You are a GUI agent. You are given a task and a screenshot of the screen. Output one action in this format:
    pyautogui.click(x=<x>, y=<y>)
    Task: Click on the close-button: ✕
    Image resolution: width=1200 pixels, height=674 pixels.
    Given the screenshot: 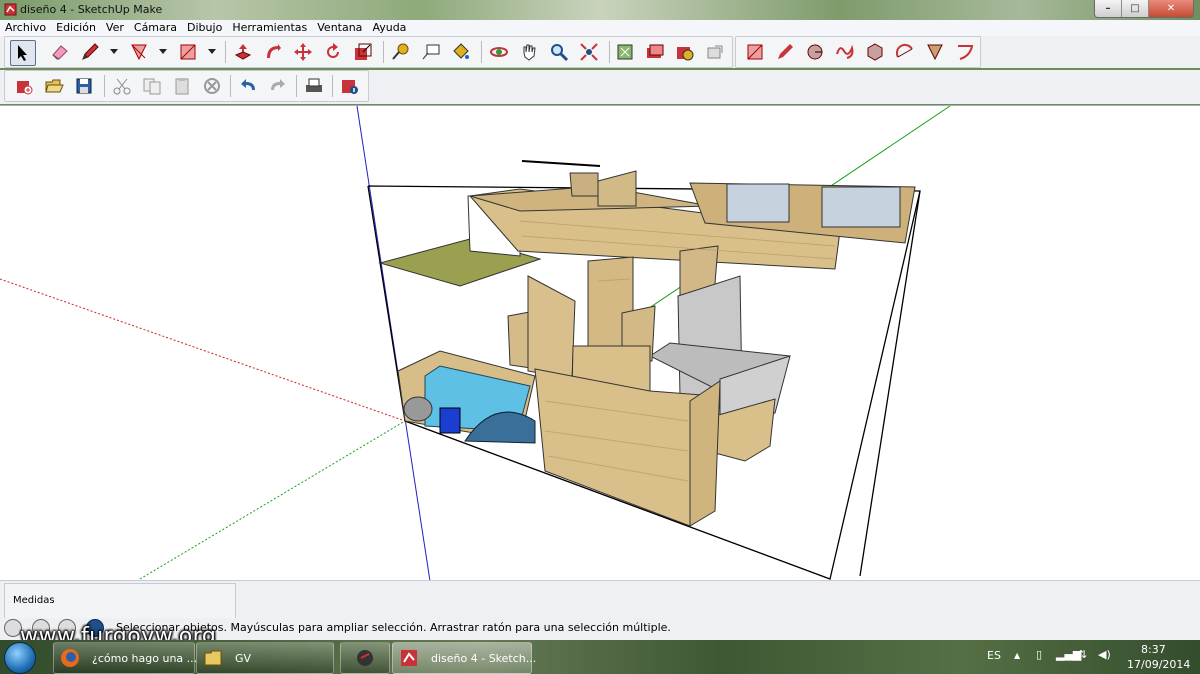 What is the action you would take?
    pyautogui.click(x=1171, y=8)
    